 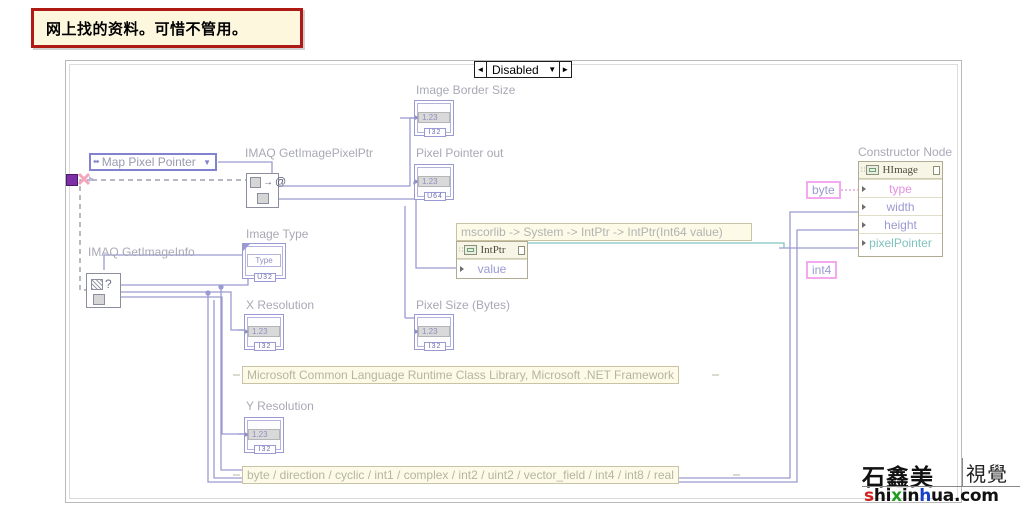 I want to click on image-info-glyph-row: ?, so click(x=101, y=284).